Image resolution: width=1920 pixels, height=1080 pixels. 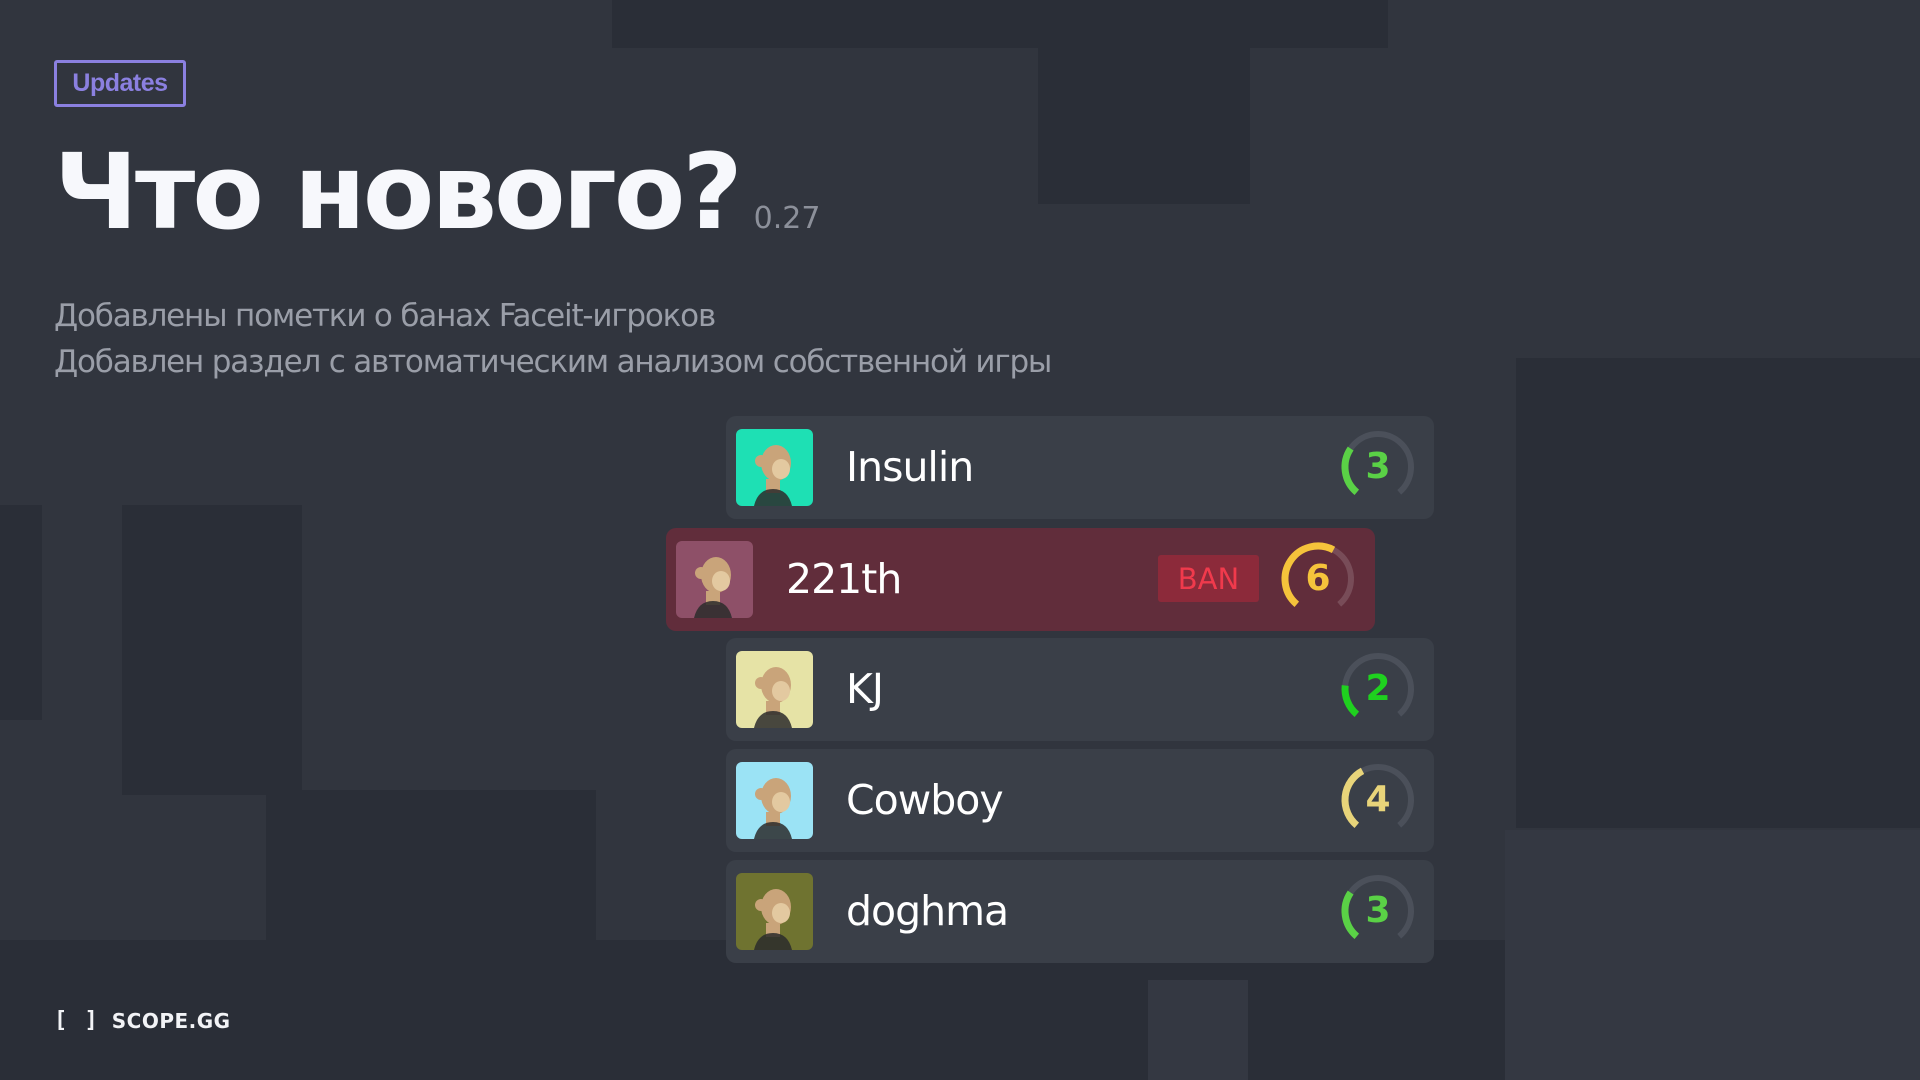 What do you see at coordinates (77, 1020) in the screenshot?
I see `scope-logo-icon: [ ]` at bounding box center [77, 1020].